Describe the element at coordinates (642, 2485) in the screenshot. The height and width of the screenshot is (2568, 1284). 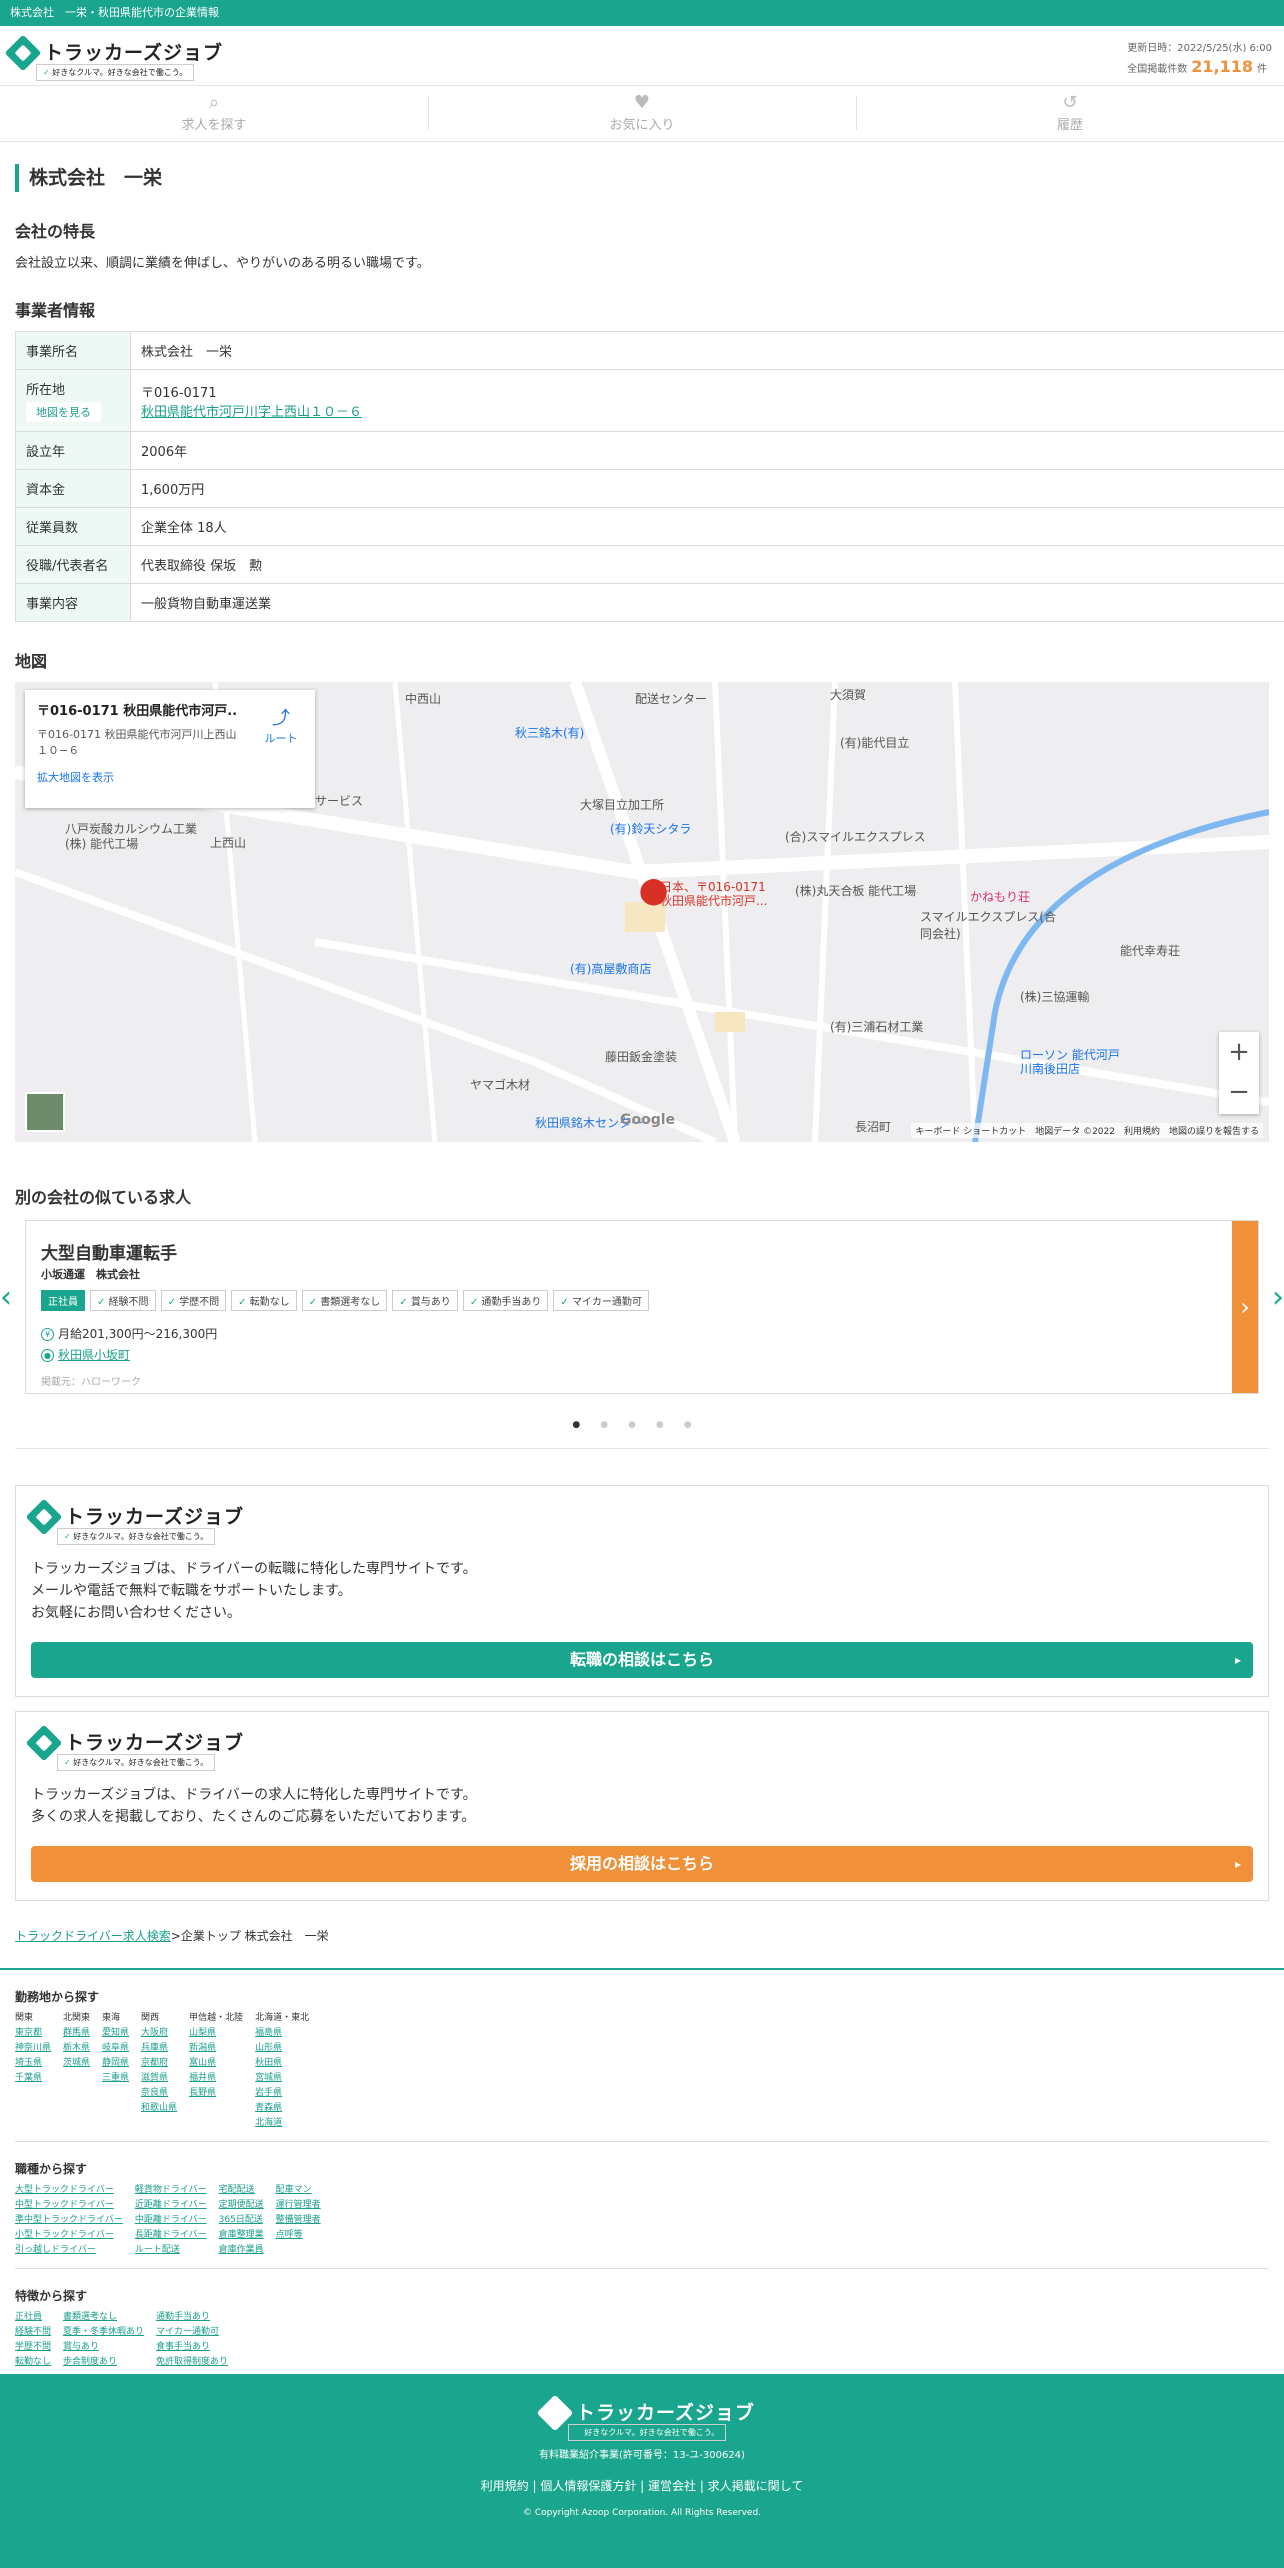
I see `footer-links: 利用規約 | 個人情報保護方針 | 運営会社 | 求人掲載に関して` at that location.